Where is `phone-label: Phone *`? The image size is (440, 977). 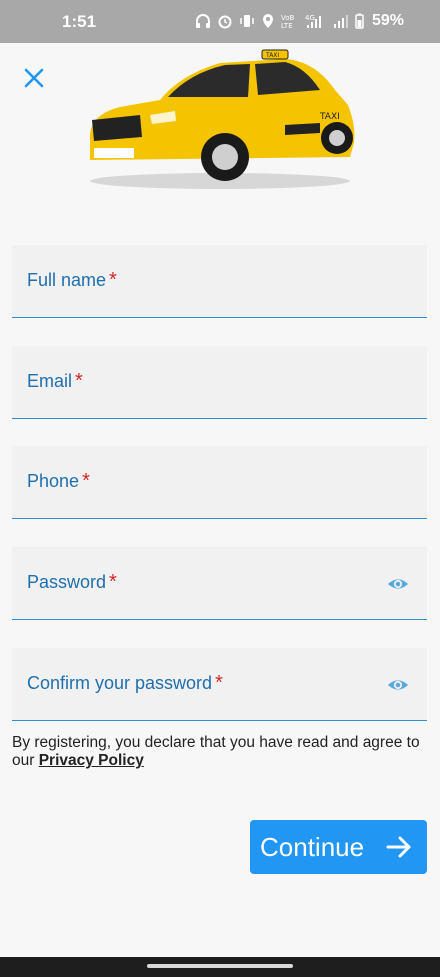 phone-label: Phone * is located at coordinates (58, 481).